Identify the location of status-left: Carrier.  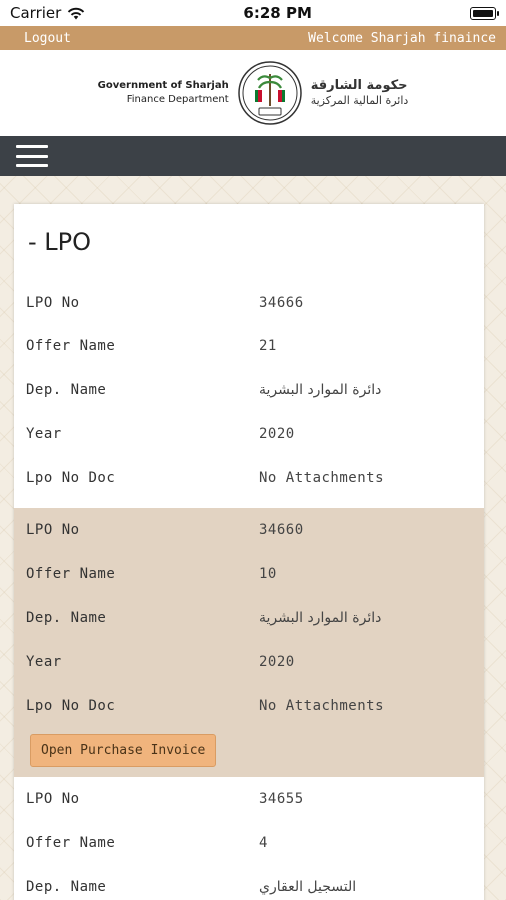
(47, 13).